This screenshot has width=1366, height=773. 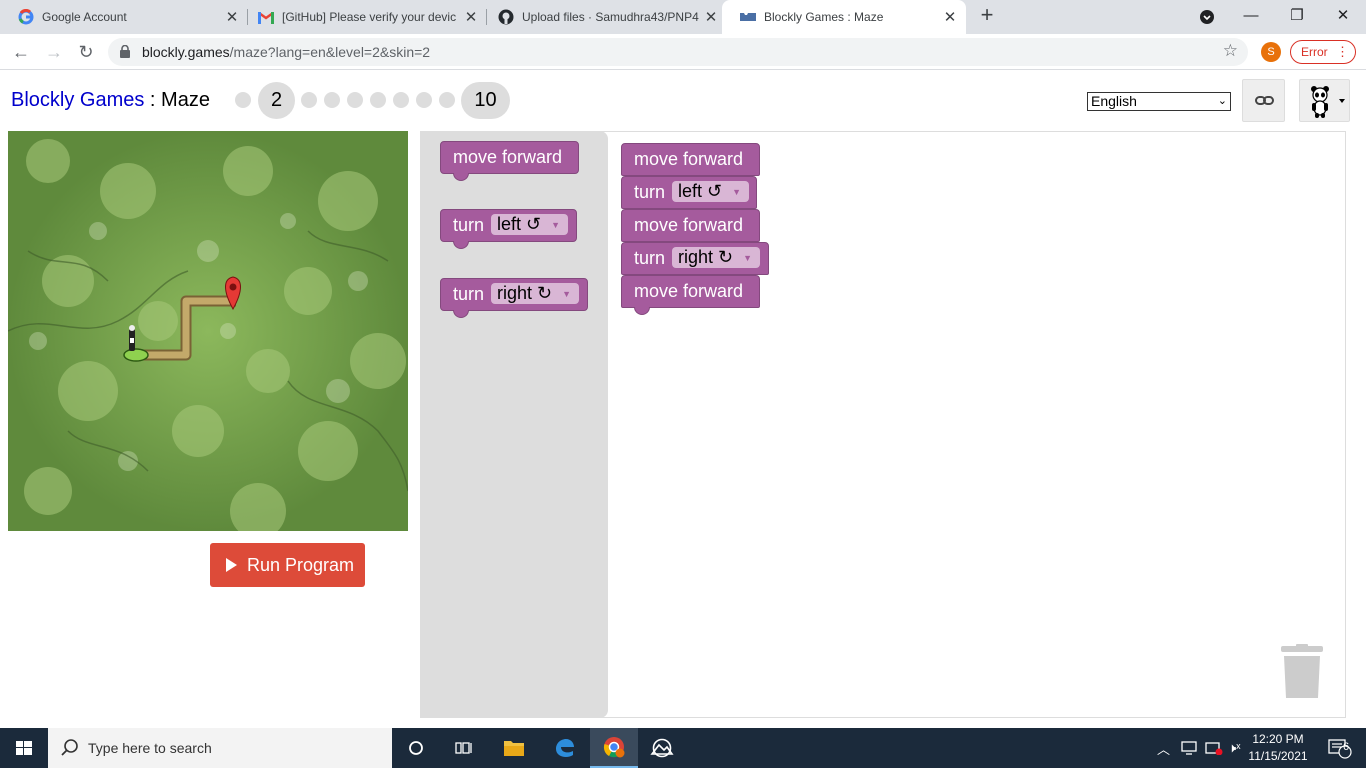 I want to click on volume-muted-icon: 🕨ˣ, so click(x=1234, y=748).